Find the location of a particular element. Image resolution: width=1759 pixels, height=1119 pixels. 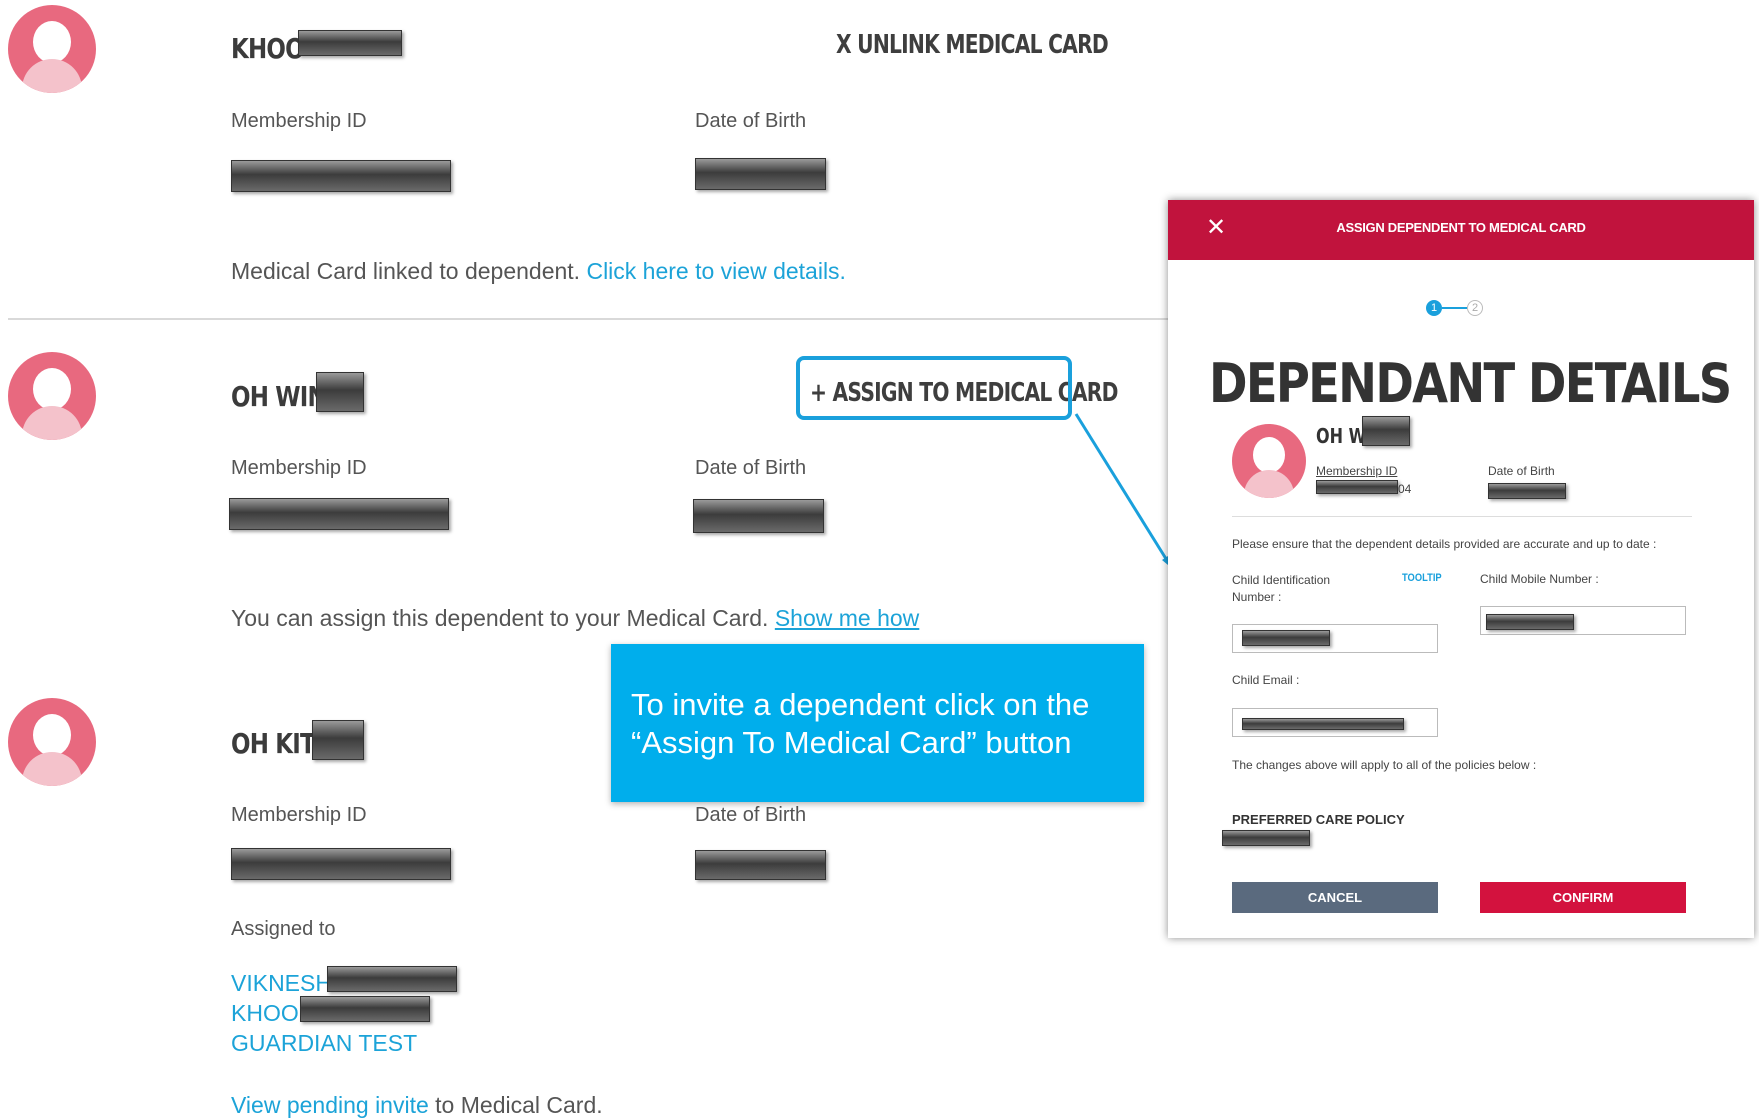

assigned-member-link: GUARDIAN TEST is located at coordinates (324, 1043).